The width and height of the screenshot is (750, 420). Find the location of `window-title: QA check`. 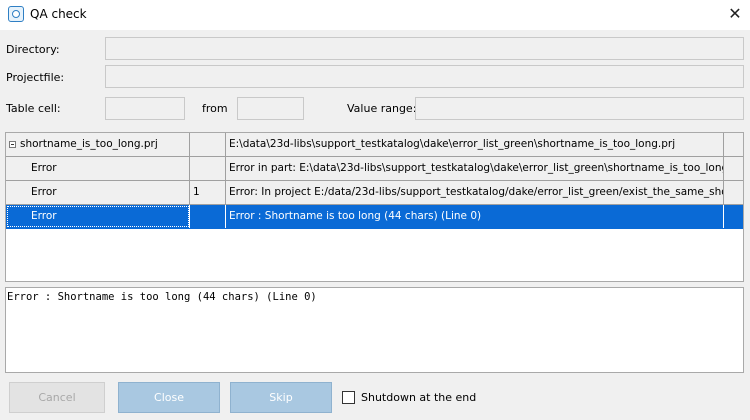

window-title: QA check is located at coordinates (58, 14).